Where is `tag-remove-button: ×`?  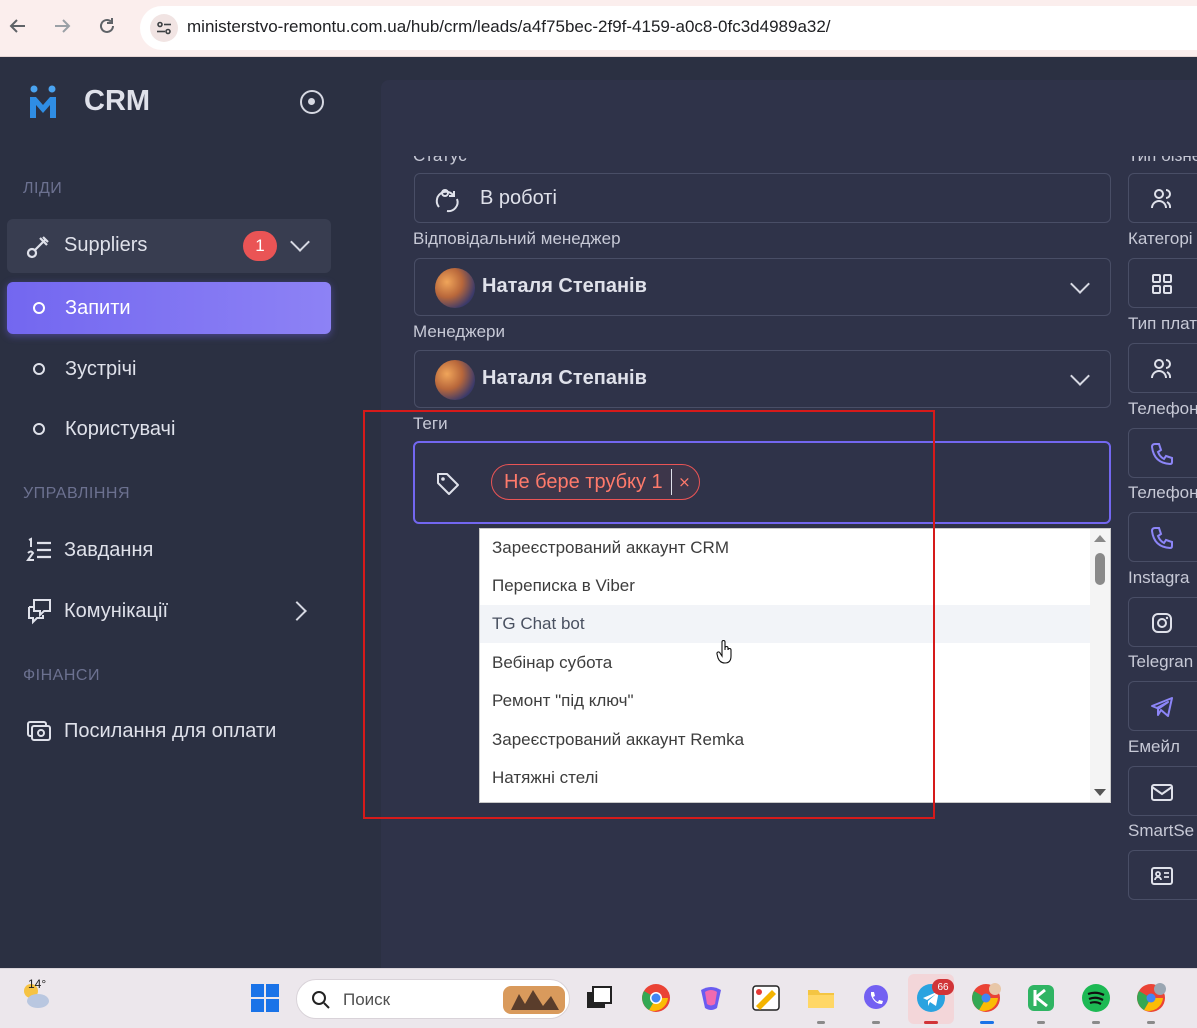
tag-remove-button: × is located at coordinates (680, 482).